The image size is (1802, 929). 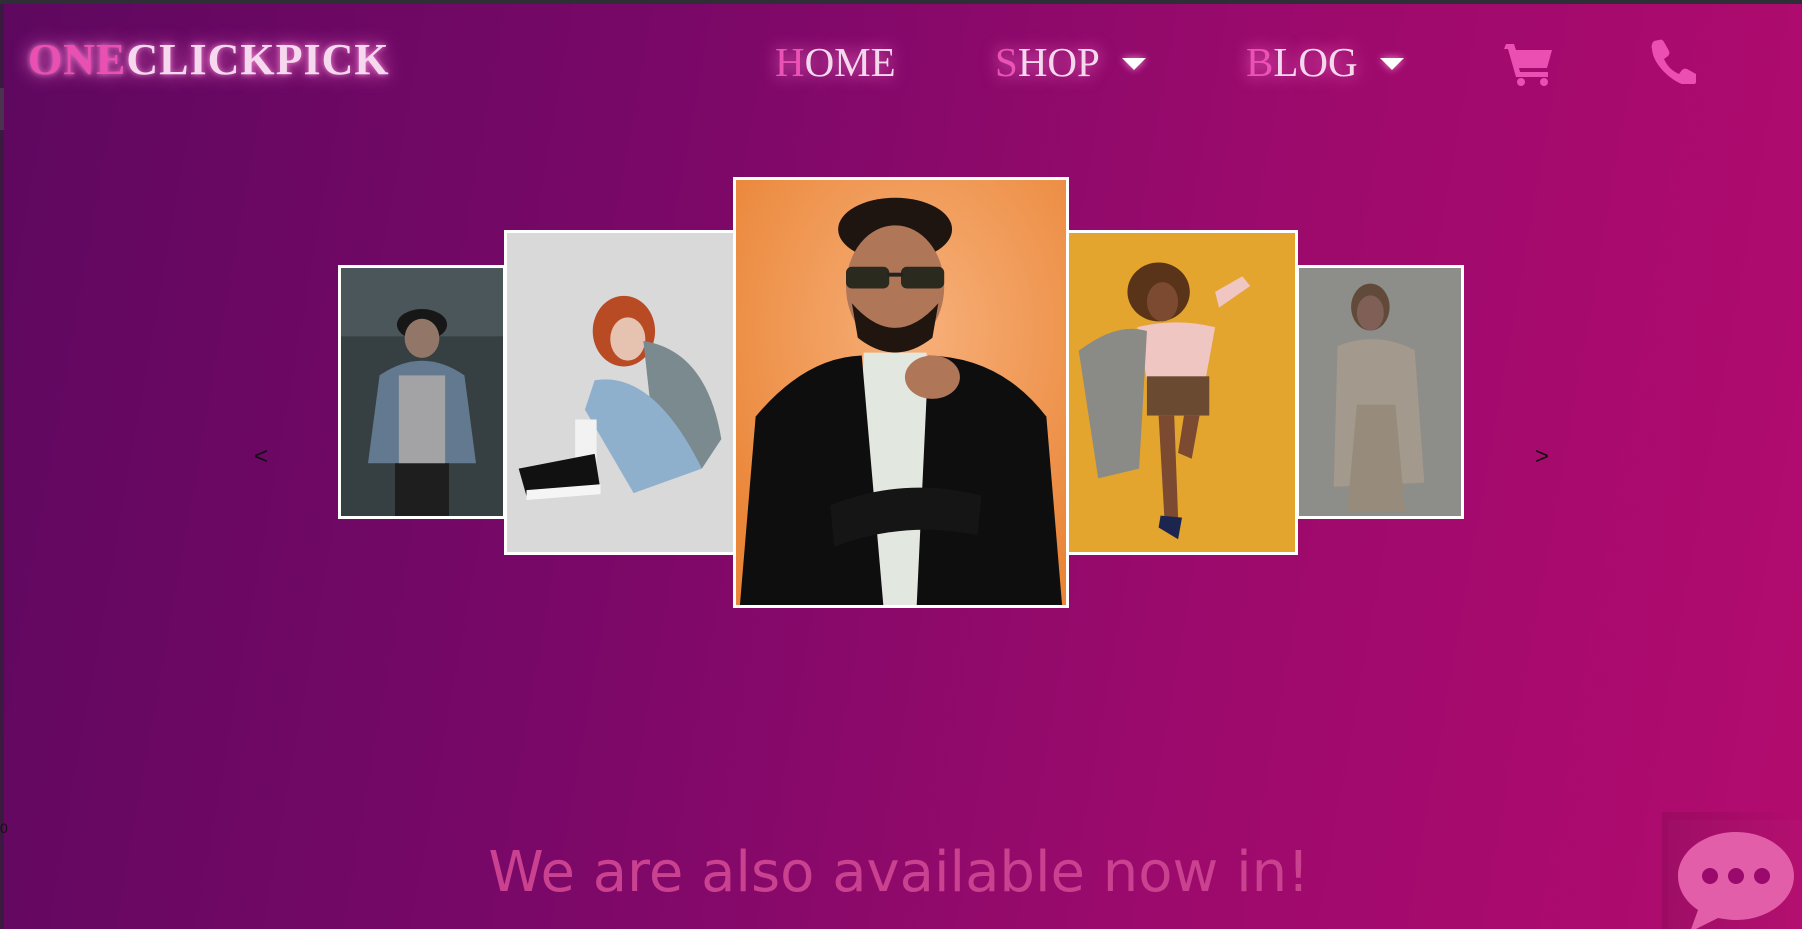 I want to click on nav-blog-label: LOG, so click(x=1315, y=62).